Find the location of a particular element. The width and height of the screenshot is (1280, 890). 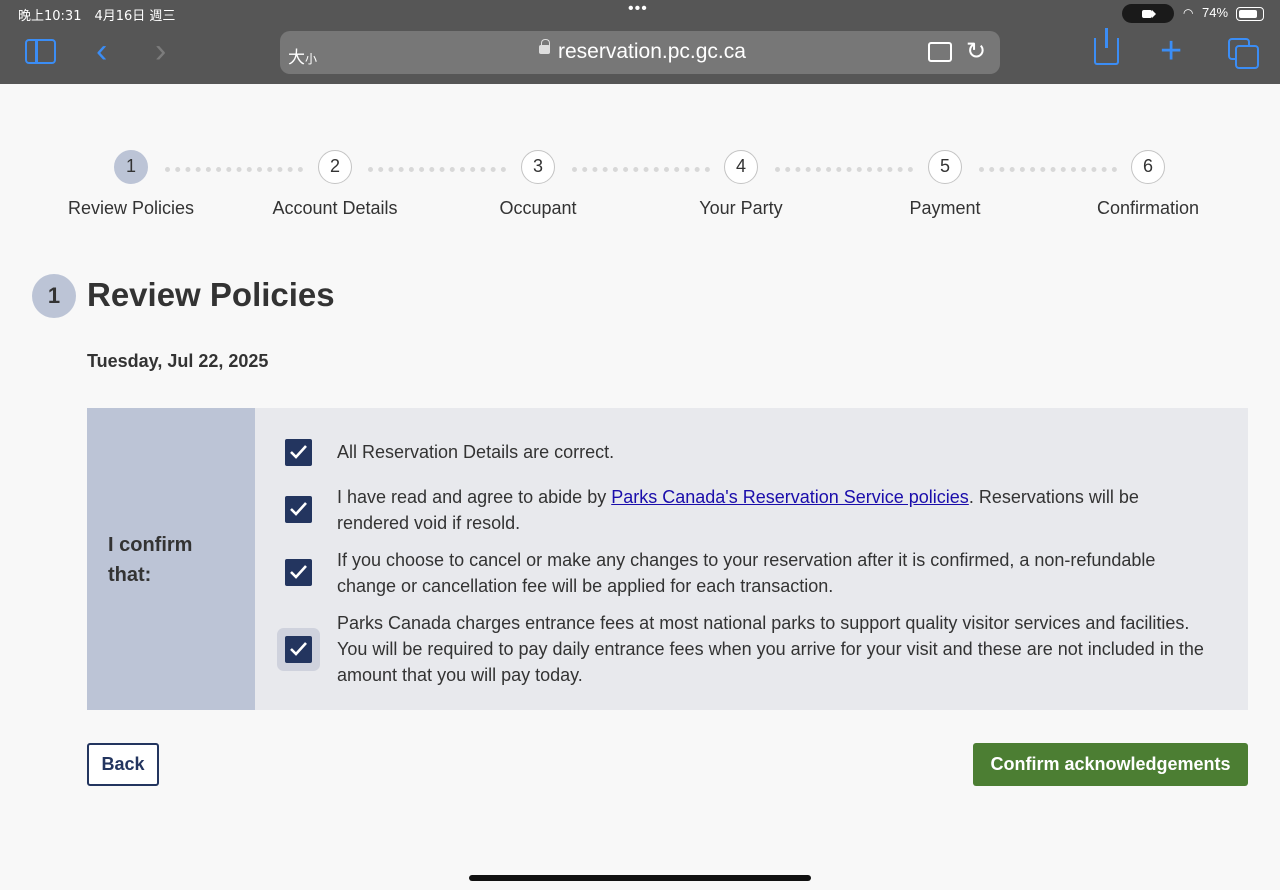

reader-label-big: 大 is located at coordinates (296, 58).